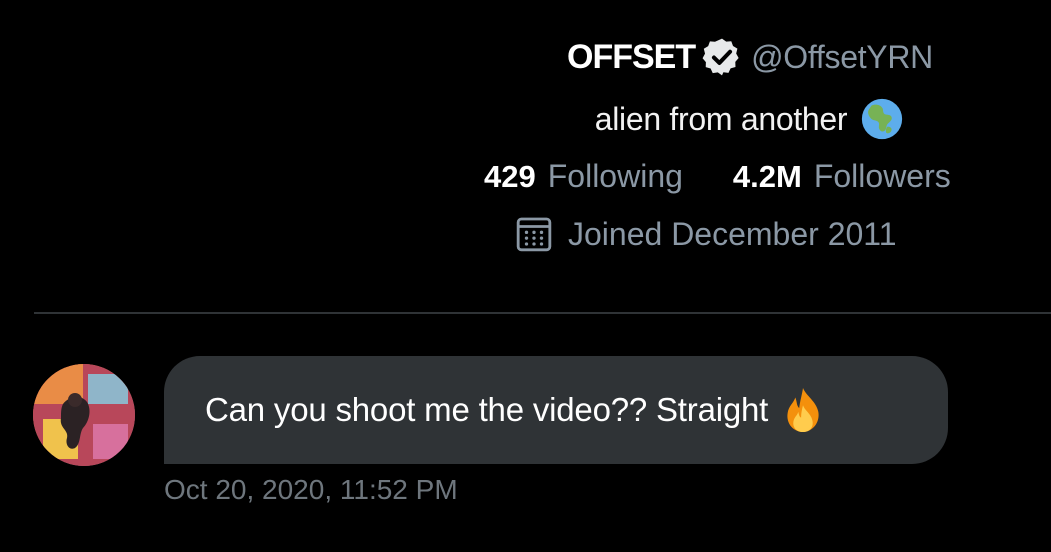  I want to click on sender-avatar, so click(84, 415).